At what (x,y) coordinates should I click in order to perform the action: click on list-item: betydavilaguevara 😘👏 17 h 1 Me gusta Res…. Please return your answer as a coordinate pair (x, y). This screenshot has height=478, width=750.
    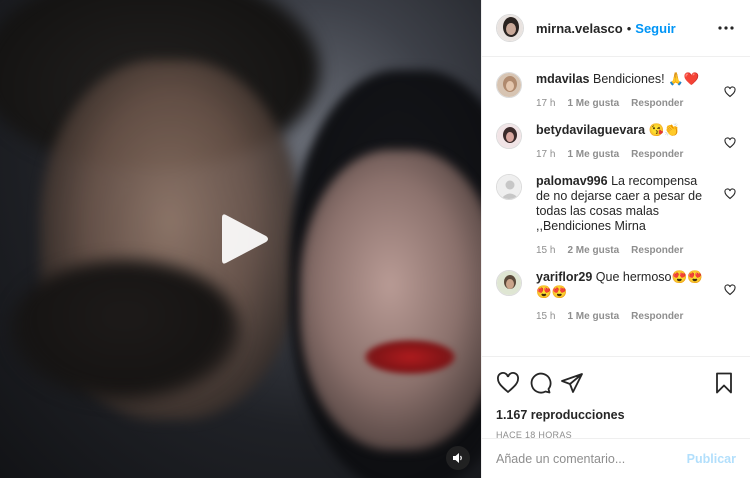
    Looking at the image, I should click on (616, 134).